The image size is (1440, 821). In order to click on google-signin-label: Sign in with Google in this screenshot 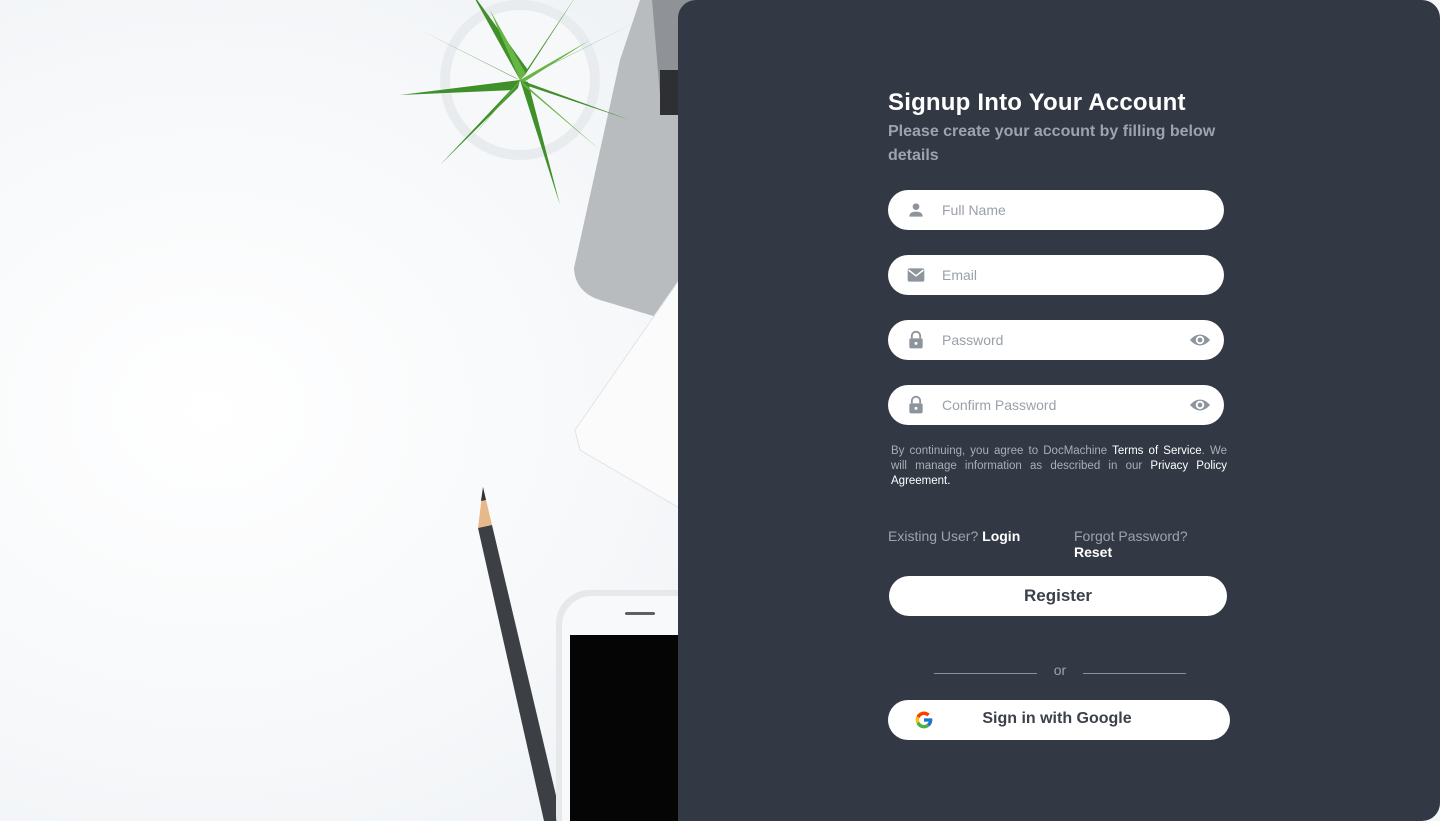, I will do `click(1057, 718)`.